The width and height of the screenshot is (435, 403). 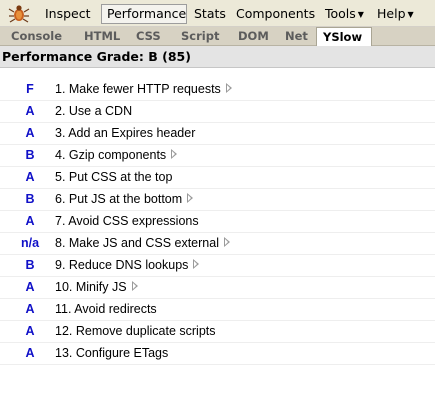 What do you see at coordinates (340, 13) in the screenshot?
I see `menu-tools-label: Tools` at bounding box center [340, 13].